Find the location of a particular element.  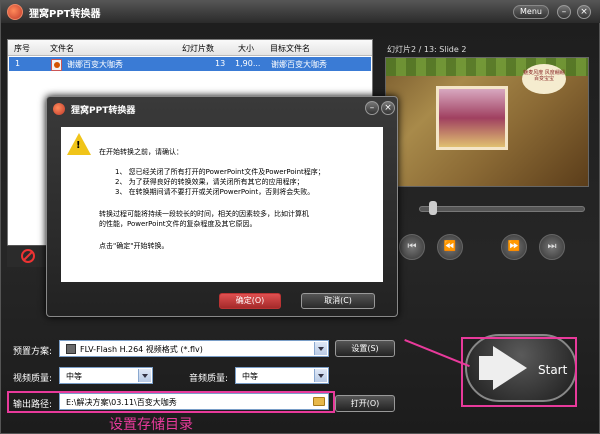

dialog-line: 2、 为了获得良好的转换效果，请关闭所有其它的应用程序； is located at coordinates (209, 182).